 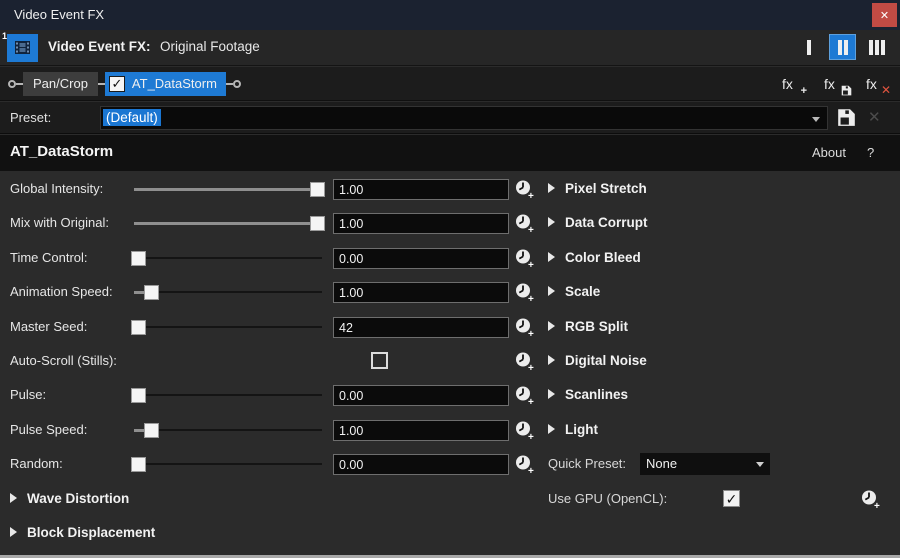 I want to click on fx-toolbar: fx + fx fx ✕, so click(x=837, y=84).